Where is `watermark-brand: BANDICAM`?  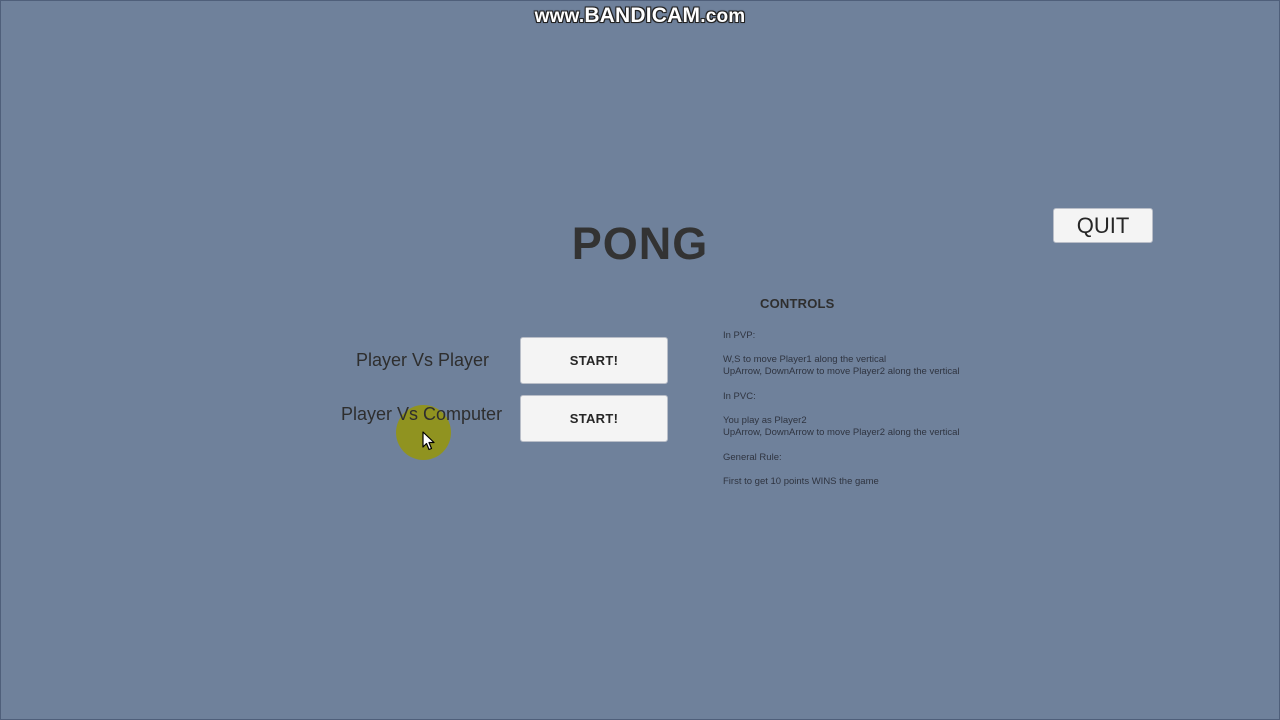
watermark-brand: BANDICAM is located at coordinates (642, 15).